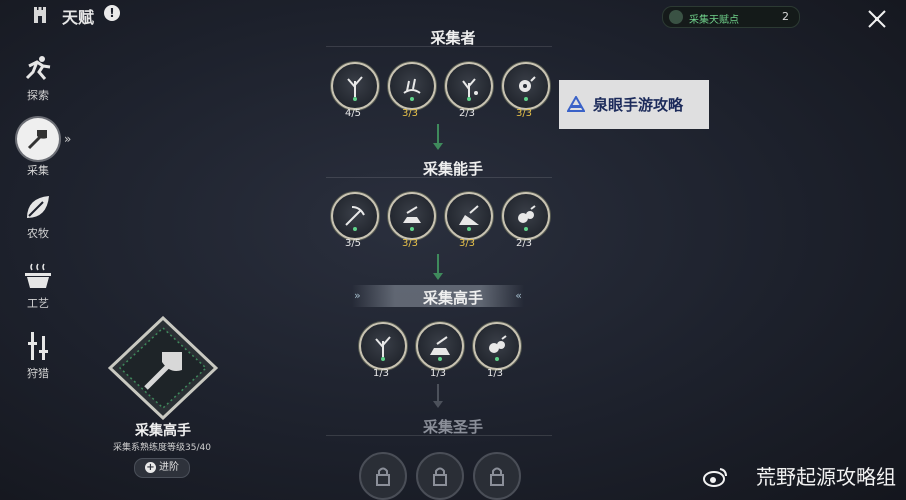 This screenshot has width=906, height=500. Describe the element at coordinates (353, 113) in the screenshot. I see `skill-count: 4/5` at that location.